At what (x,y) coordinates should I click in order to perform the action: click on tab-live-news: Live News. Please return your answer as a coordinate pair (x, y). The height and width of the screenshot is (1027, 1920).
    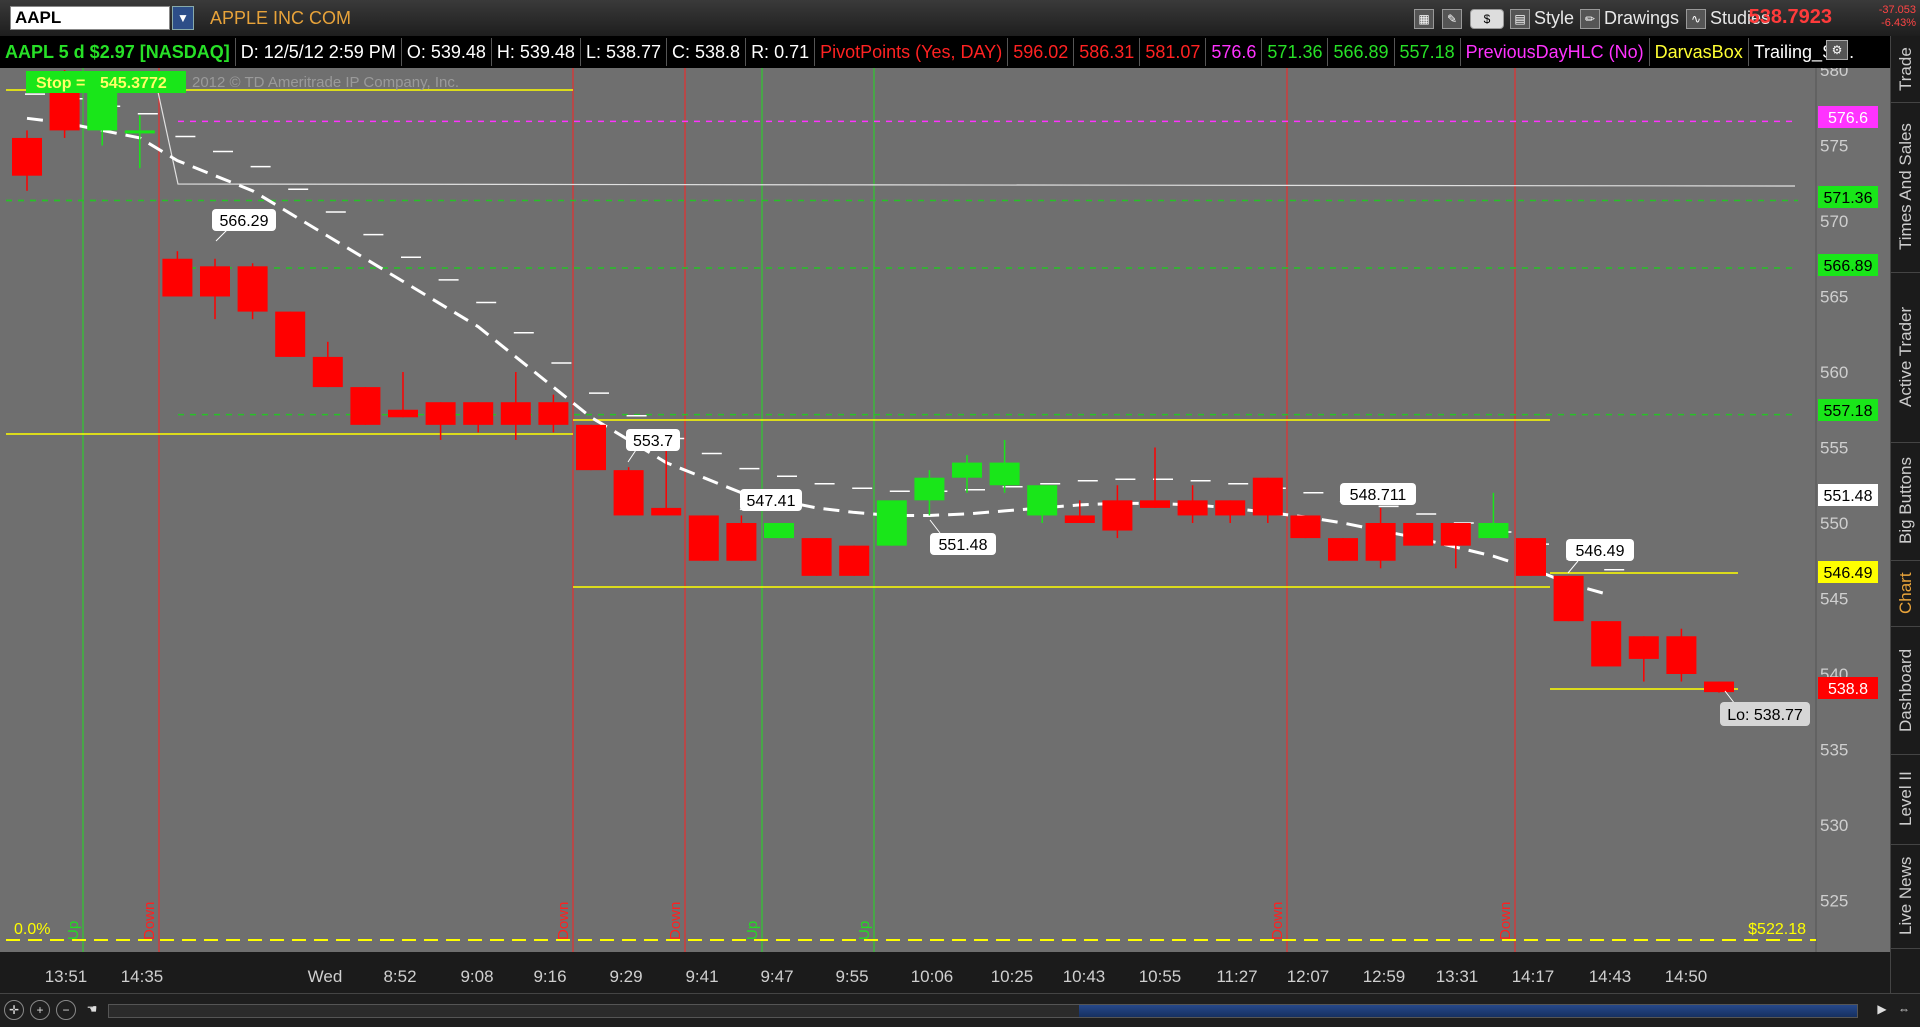
    Looking at the image, I should click on (1905, 896).